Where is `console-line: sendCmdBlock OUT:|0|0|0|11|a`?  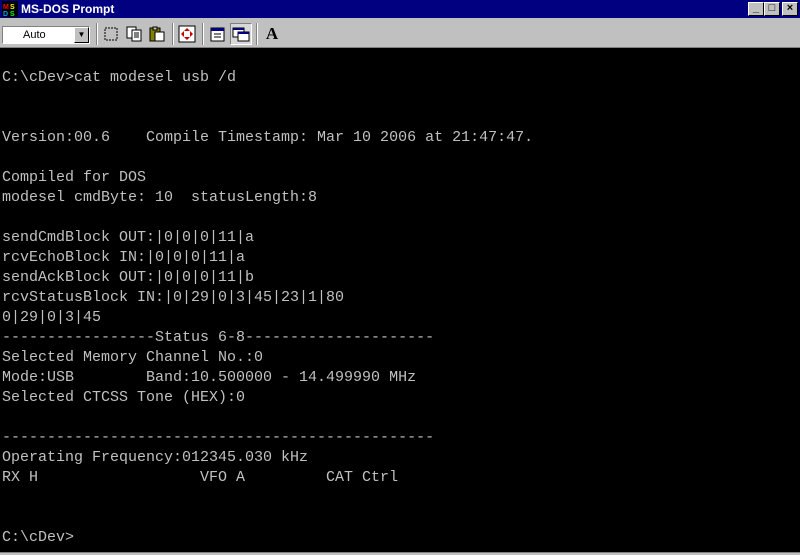 console-line: sendCmdBlock OUT:|0|0|0|11|a is located at coordinates (128, 237).